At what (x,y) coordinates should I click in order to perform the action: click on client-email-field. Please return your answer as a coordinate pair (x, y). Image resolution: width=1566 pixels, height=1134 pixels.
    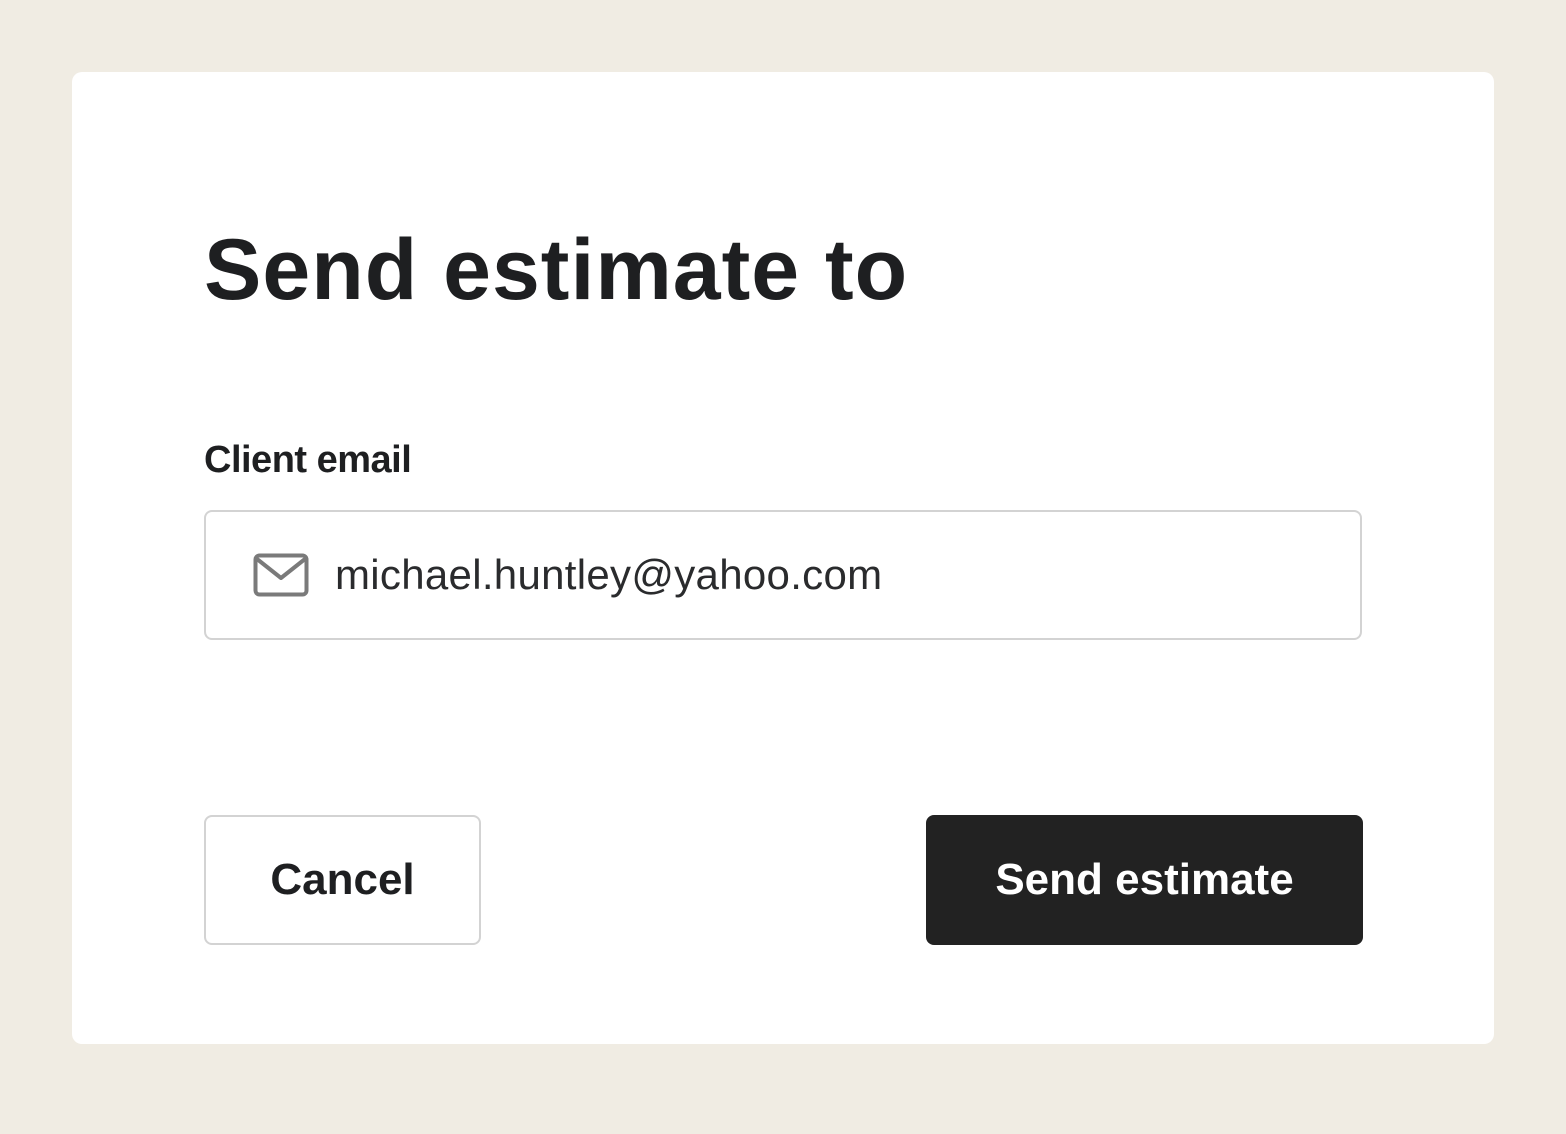
    Looking at the image, I should click on (783, 575).